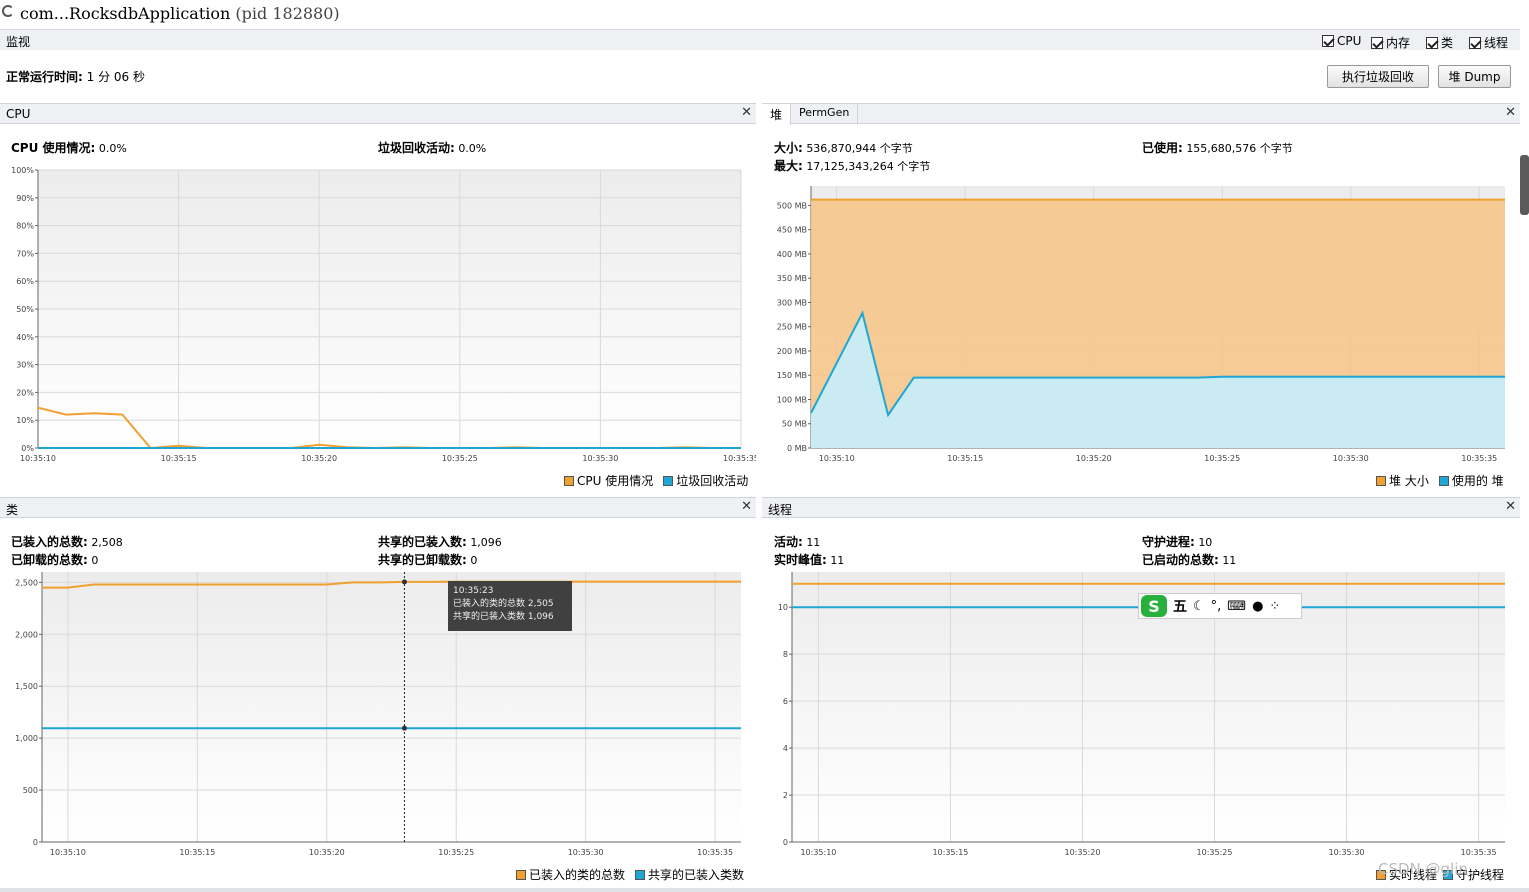  What do you see at coordinates (792, 230) in the screenshot?
I see `y-tick-label: 450 MB` at bounding box center [792, 230].